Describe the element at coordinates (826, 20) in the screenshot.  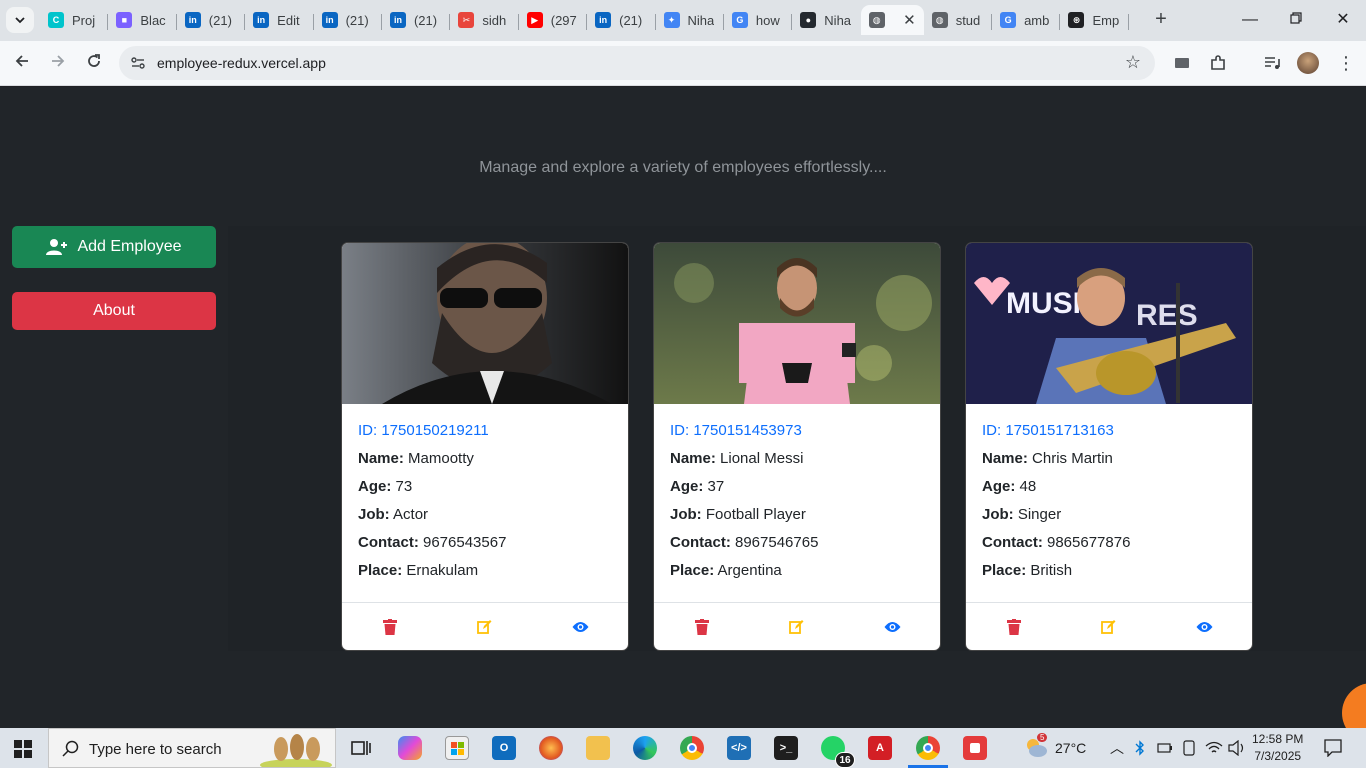
I see `browser-tab: ● Niha` at that location.